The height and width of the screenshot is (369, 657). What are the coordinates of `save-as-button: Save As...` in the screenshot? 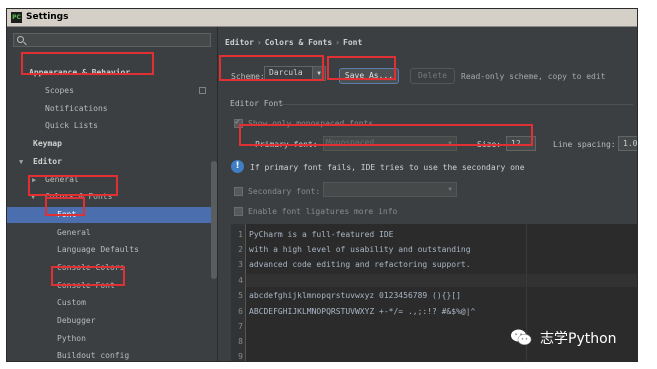 It's located at (369, 76).